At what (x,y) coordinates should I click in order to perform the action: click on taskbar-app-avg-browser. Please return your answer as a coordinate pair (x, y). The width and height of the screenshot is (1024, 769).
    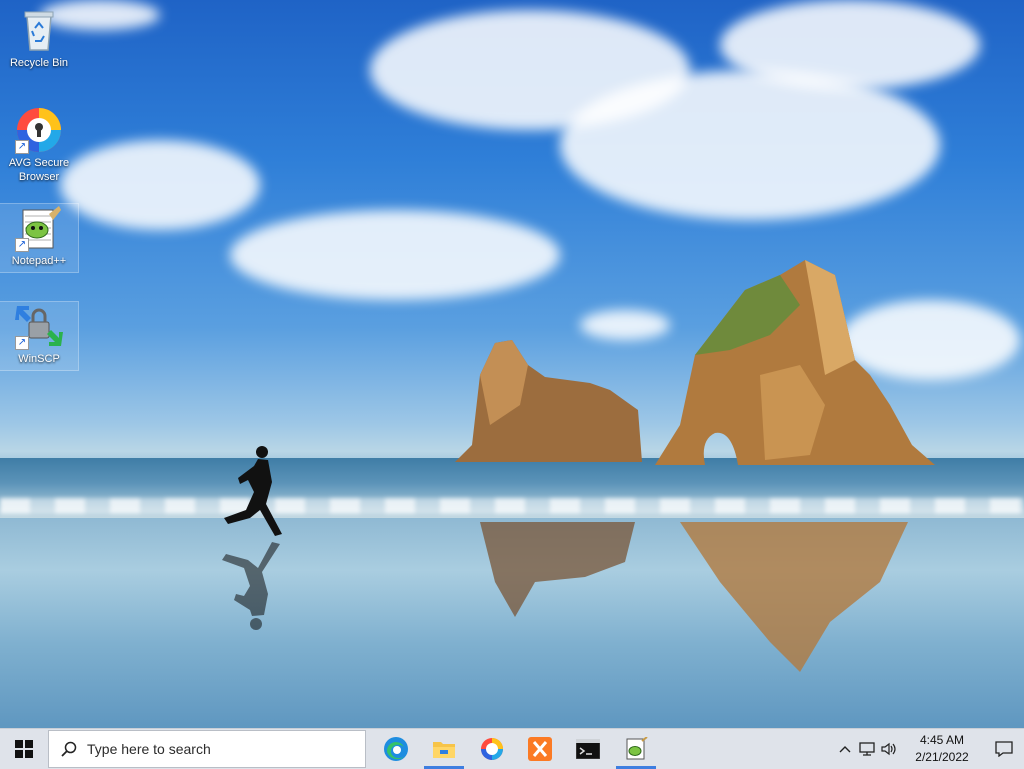
    Looking at the image, I should click on (492, 749).